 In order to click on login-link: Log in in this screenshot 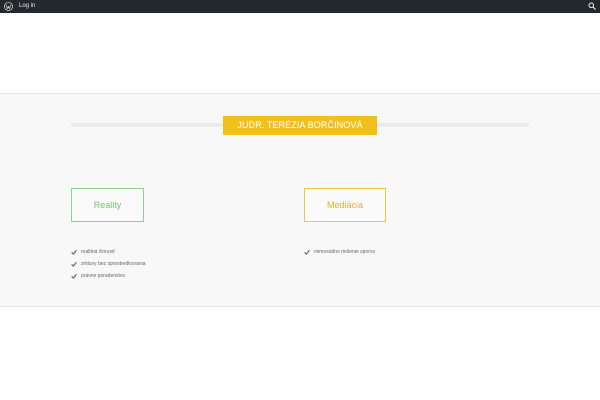, I will do `click(27, 6)`.